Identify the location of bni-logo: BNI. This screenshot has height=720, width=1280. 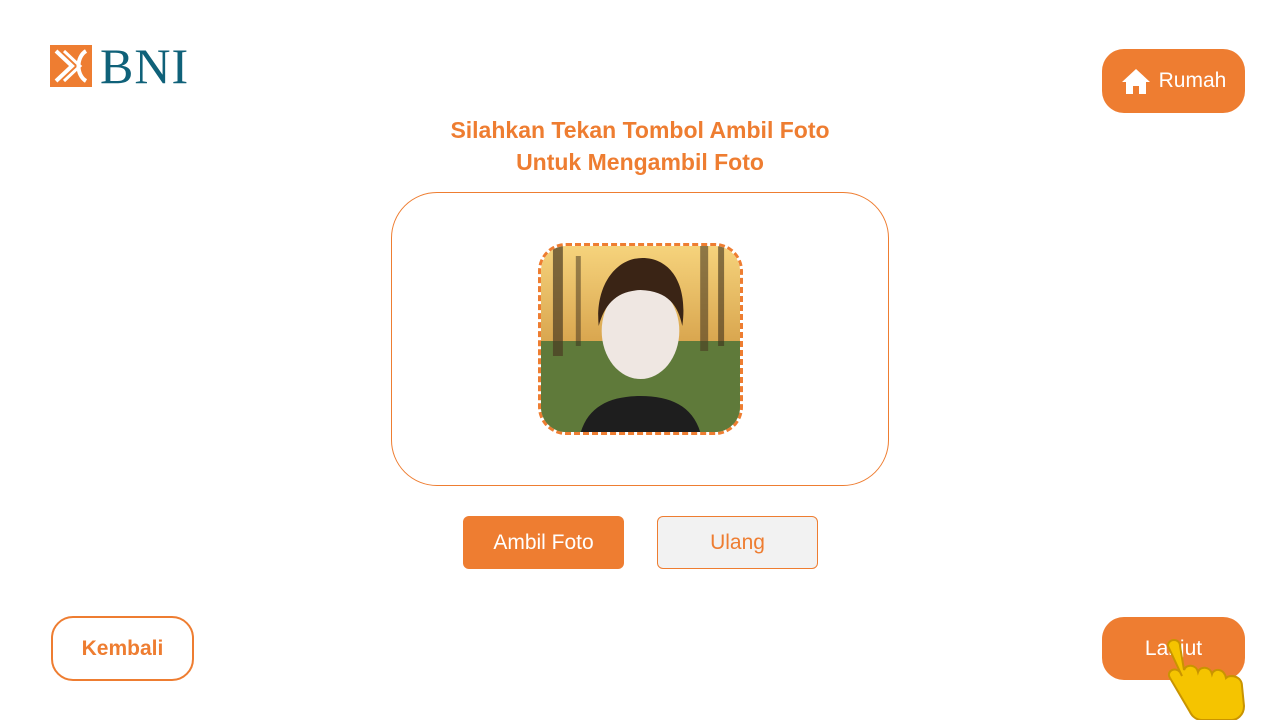
(130, 66).